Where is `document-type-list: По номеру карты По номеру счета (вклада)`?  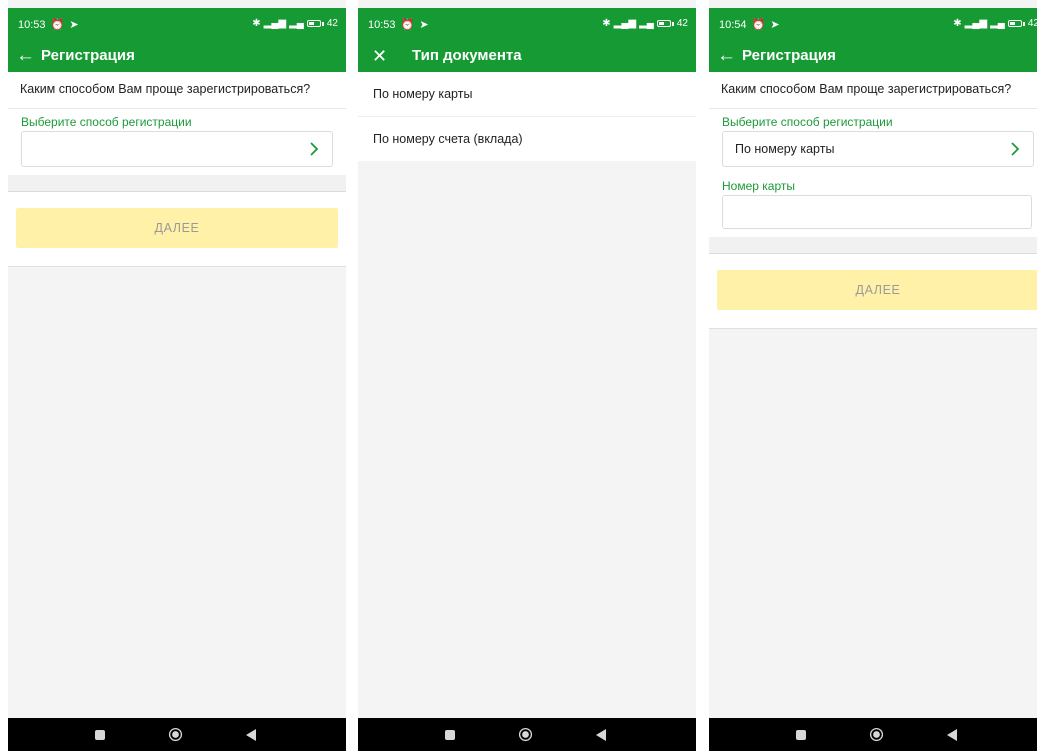 document-type-list: По номеру карты По номеру счета (вклада) is located at coordinates (527, 116).